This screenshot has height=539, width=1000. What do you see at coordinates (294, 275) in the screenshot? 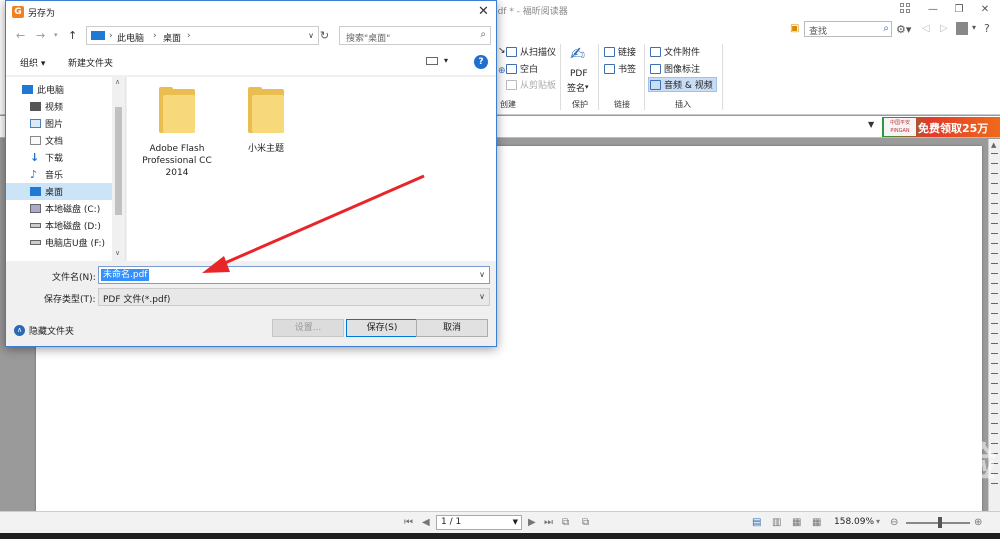
I see `filename-input: 未命名.pdf ∨` at bounding box center [294, 275].